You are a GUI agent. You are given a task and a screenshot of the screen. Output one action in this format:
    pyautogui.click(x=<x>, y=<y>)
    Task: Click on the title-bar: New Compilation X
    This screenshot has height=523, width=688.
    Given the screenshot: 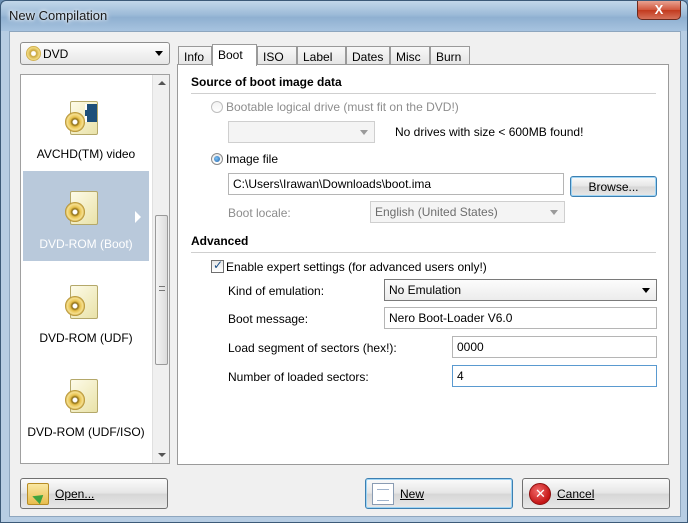 What is the action you would take?
    pyautogui.click(x=344, y=16)
    